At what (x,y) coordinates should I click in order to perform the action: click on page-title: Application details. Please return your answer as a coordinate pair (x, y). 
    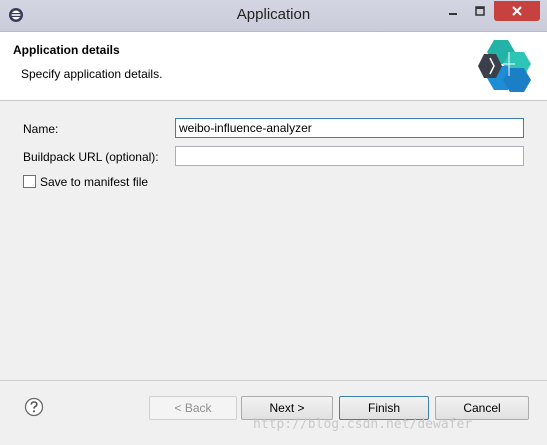
    Looking at the image, I should click on (66, 50).